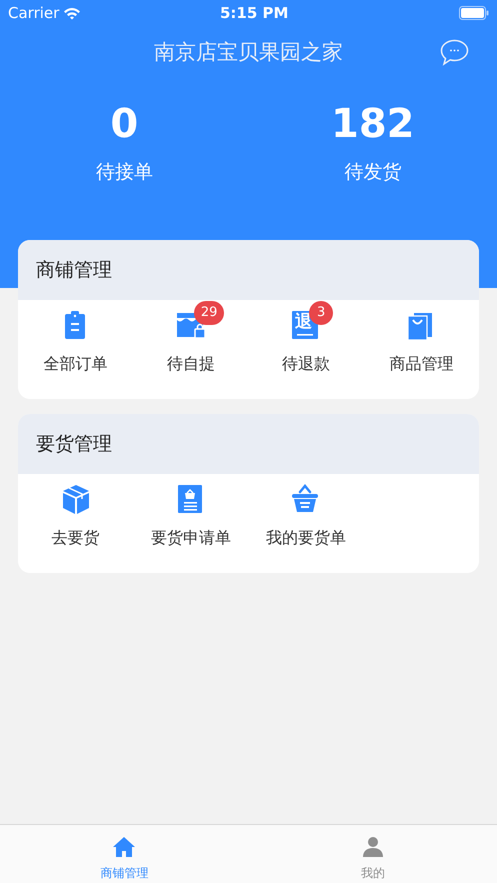 This screenshot has height=883, width=497. I want to click on store-title: 南京店宝贝果园之家, so click(248, 52).